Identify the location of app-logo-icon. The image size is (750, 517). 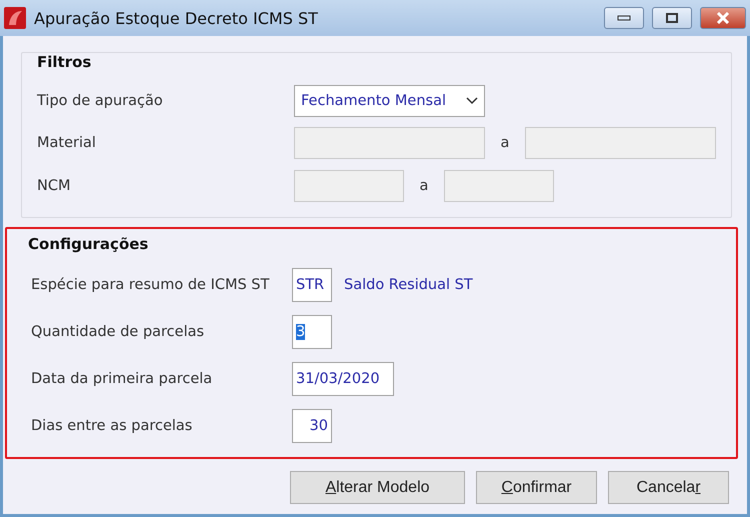
(15, 18).